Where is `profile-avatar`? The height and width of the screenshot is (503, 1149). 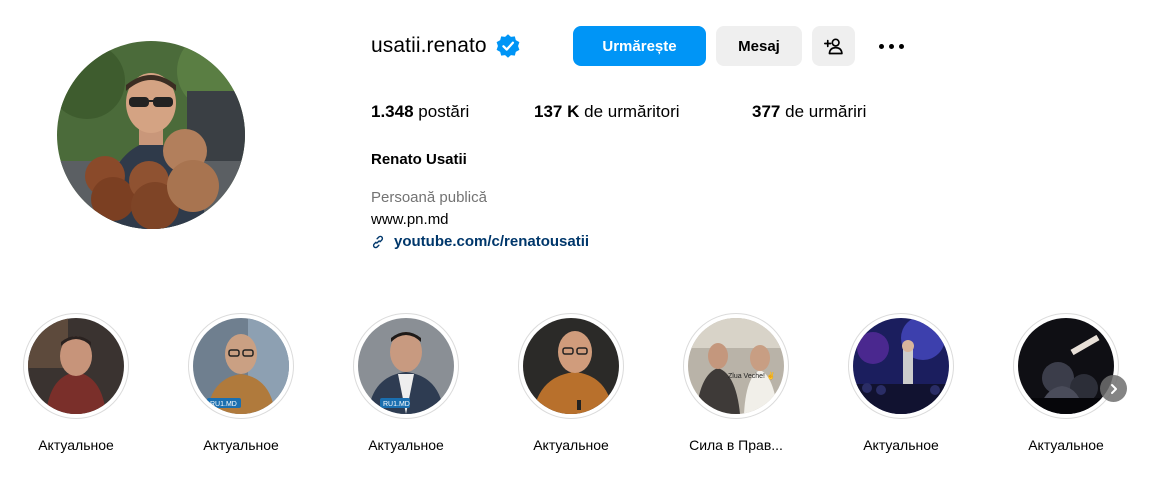
profile-avatar is located at coordinates (151, 135).